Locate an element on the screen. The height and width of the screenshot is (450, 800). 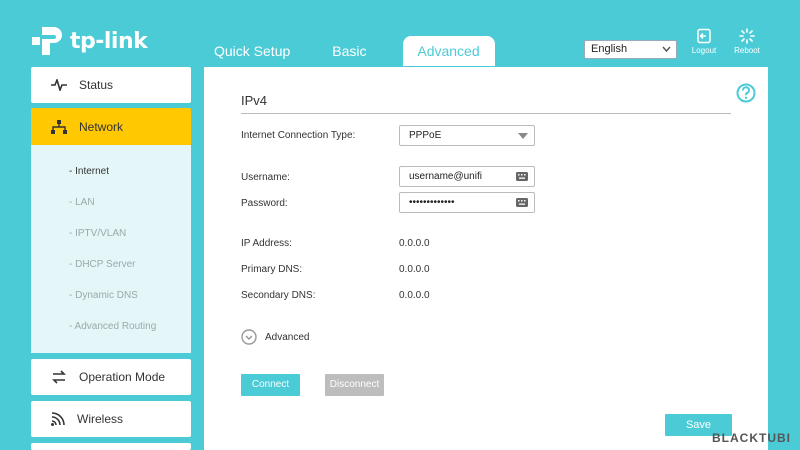
secondary-dns-label: Secondary DNS: is located at coordinates (278, 295).